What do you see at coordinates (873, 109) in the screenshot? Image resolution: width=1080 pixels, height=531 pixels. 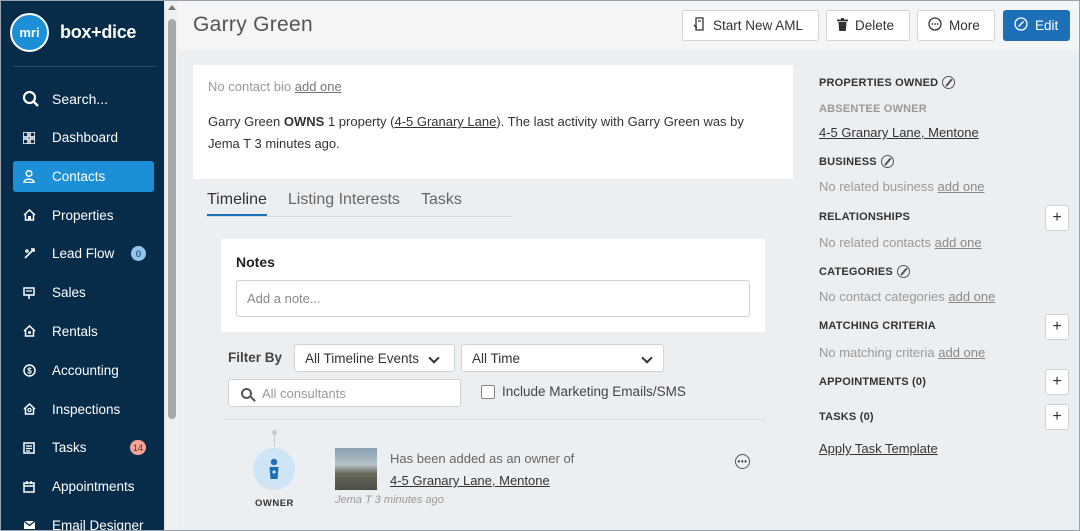 I see `absentee-owner-label: ABSENTEE OWNER` at bounding box center [873, 109].